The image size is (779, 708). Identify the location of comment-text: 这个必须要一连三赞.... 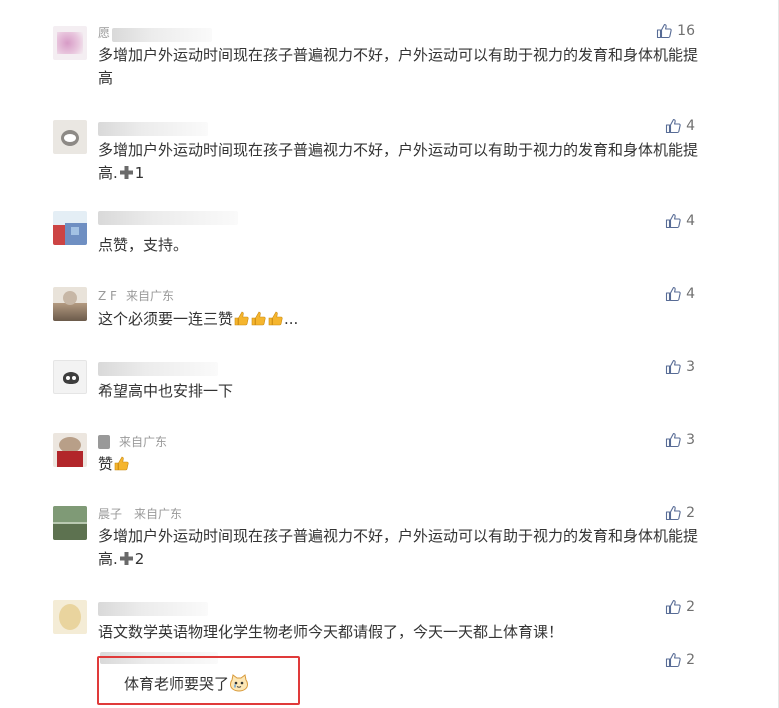
(198, 319).